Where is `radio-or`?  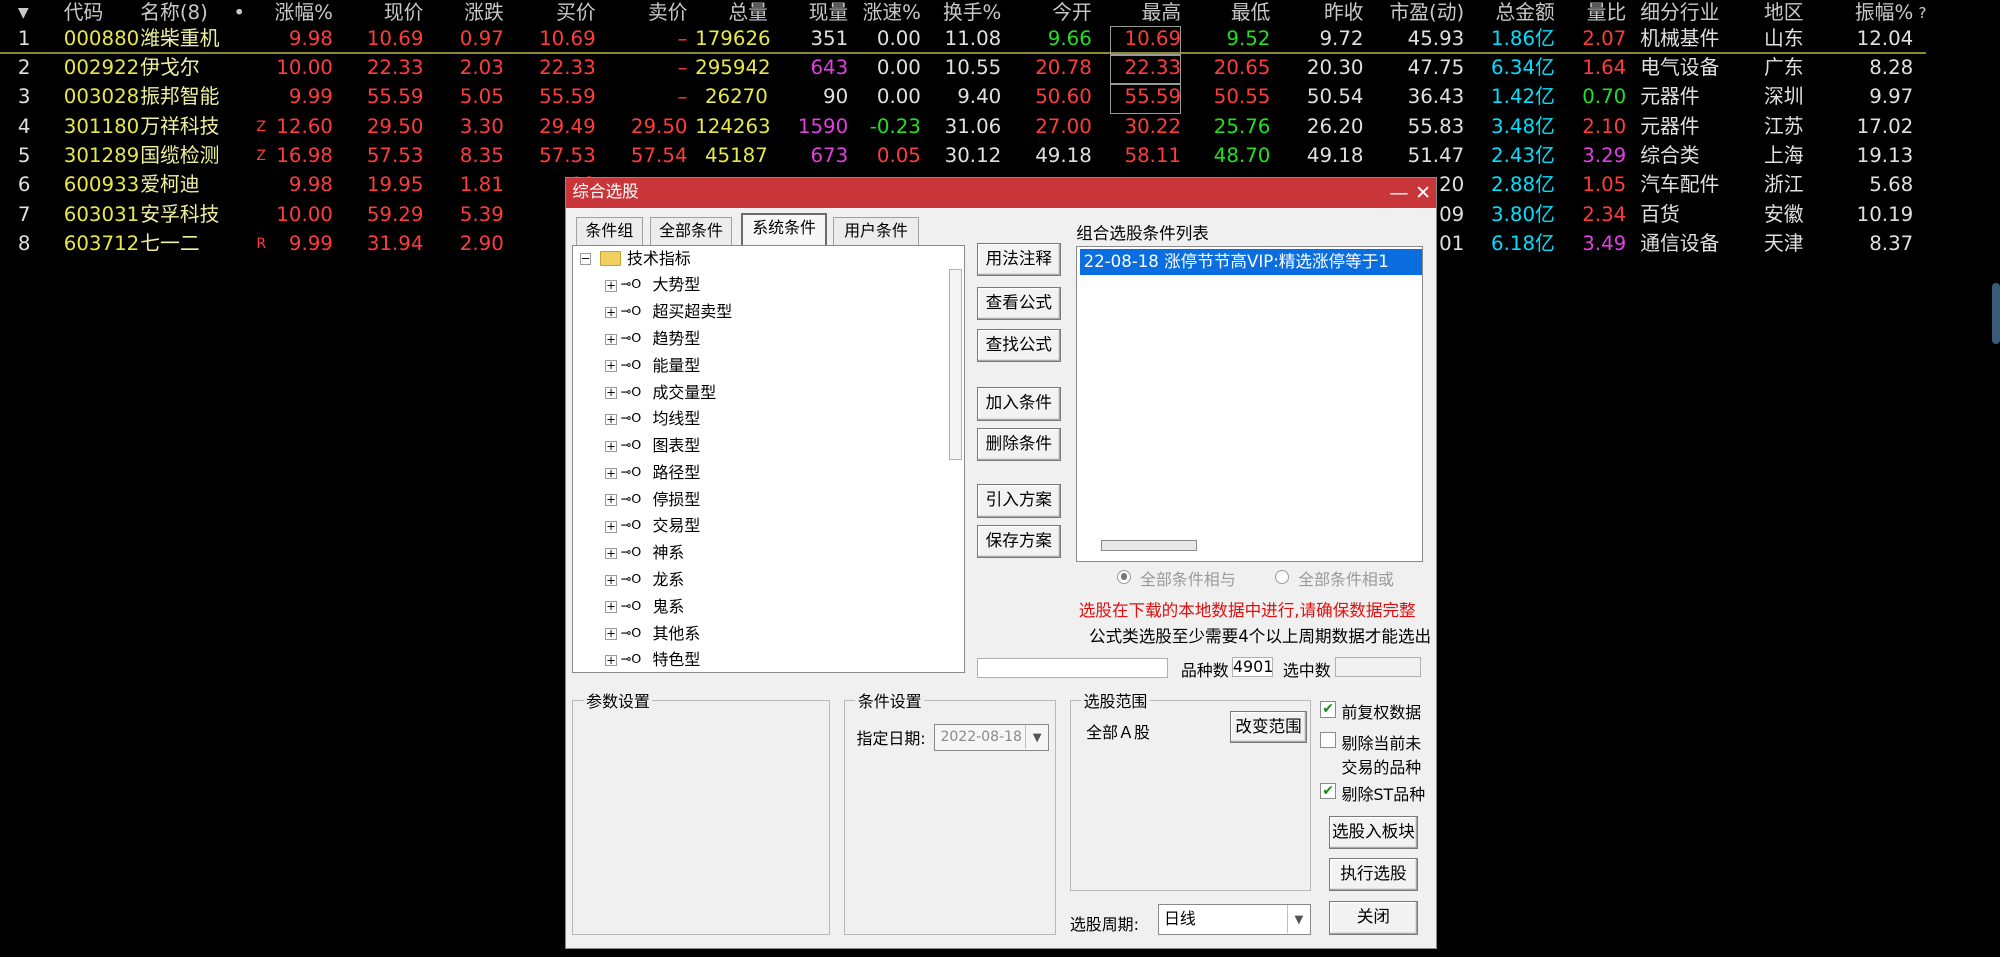
radio-or is located at coordinates (1282, 576).